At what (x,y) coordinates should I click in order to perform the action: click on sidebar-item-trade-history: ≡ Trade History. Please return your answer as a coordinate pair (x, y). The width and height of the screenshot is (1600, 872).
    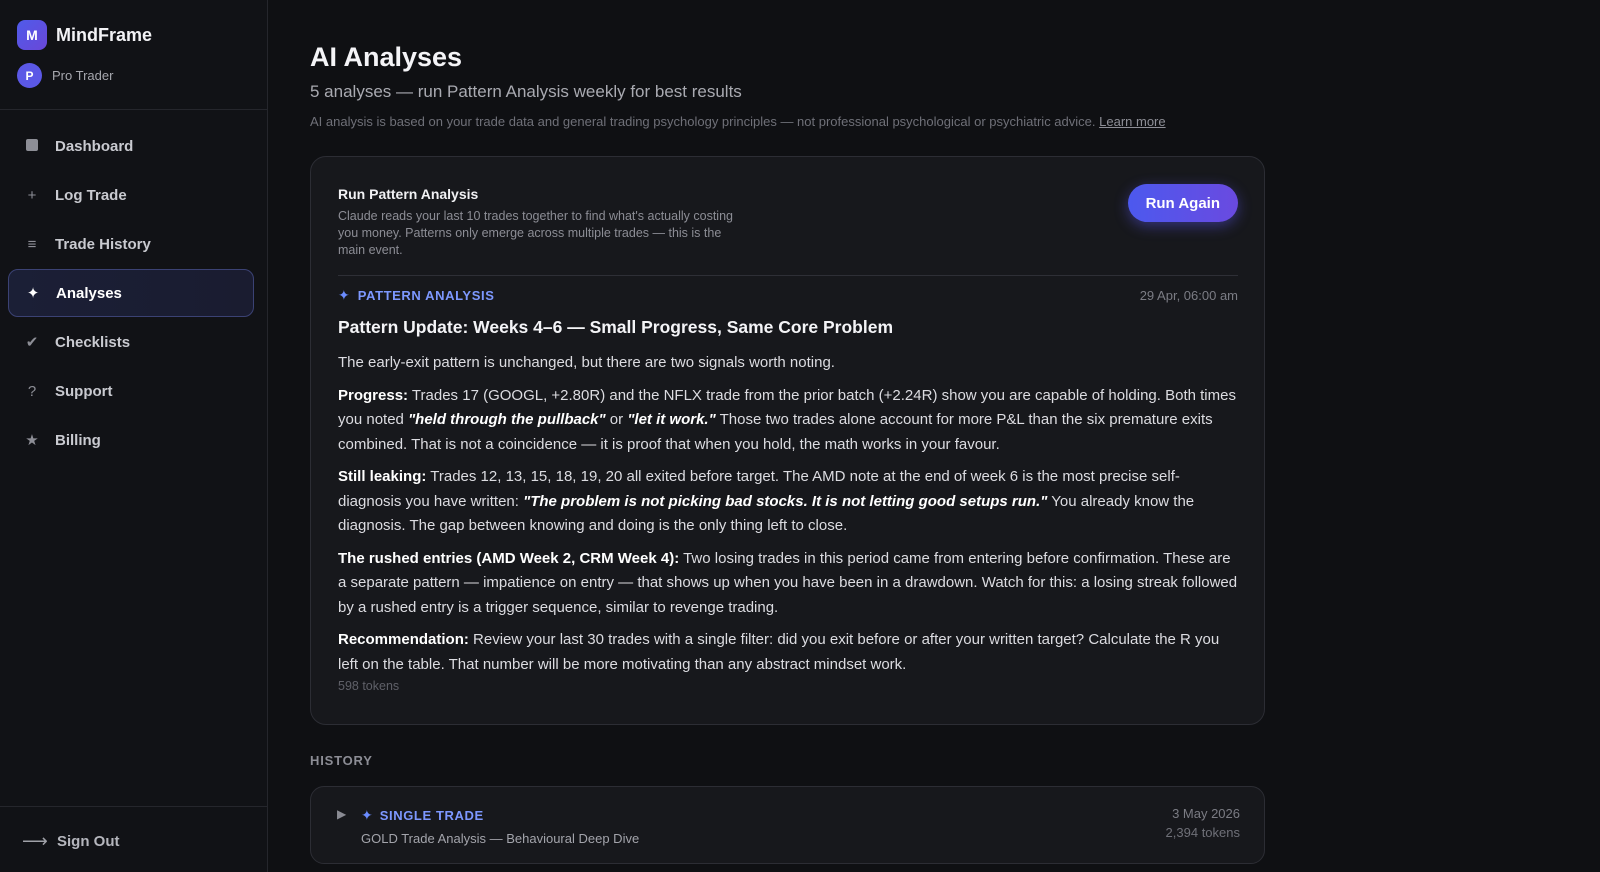
    Looking at the image, I should click on (131, 244).